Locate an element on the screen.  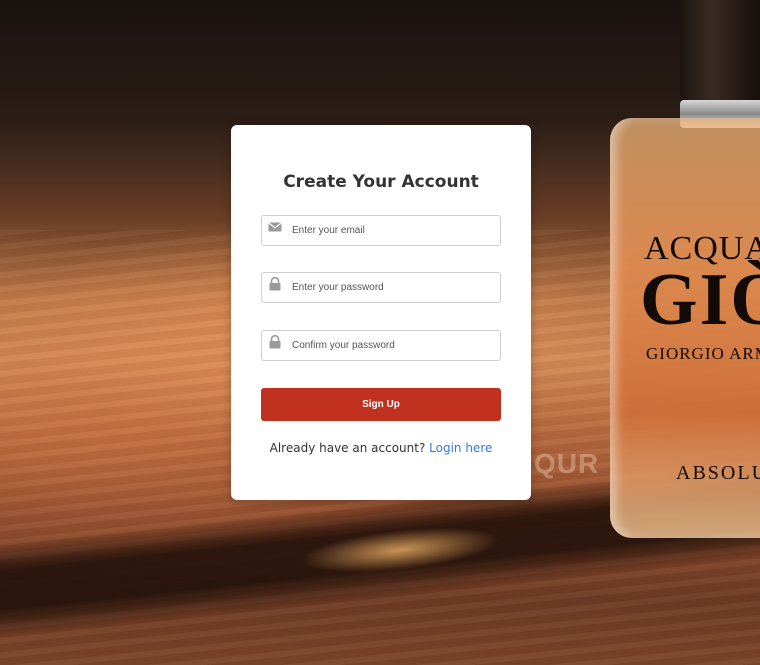
perfume-bottle: ACQUA DI GIÒ GIORGIO ARMANI ABSOLU is located at coordinates (685, 328).